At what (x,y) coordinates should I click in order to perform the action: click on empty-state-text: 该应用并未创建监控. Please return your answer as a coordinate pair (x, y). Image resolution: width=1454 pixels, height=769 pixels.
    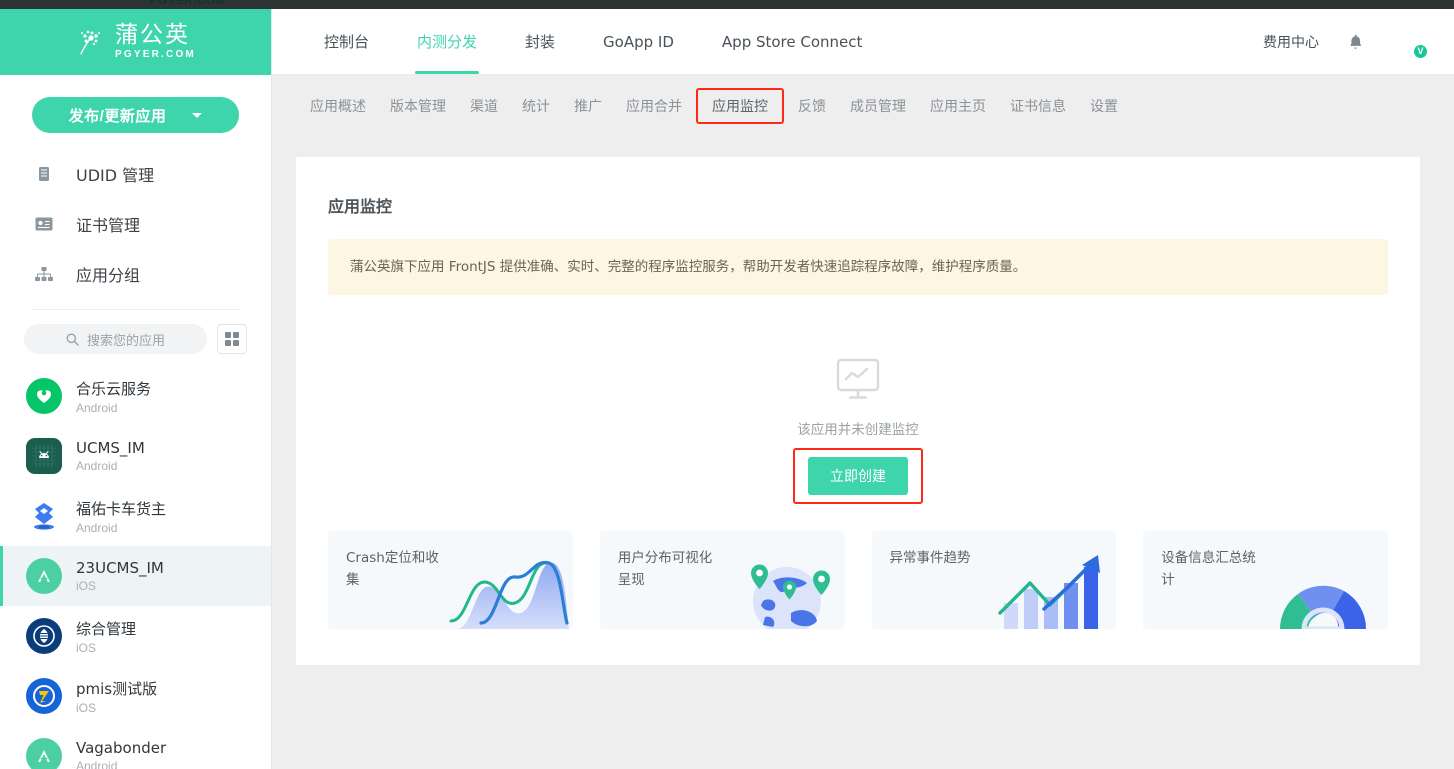
    Looking at the image, I should click on (858, 430).